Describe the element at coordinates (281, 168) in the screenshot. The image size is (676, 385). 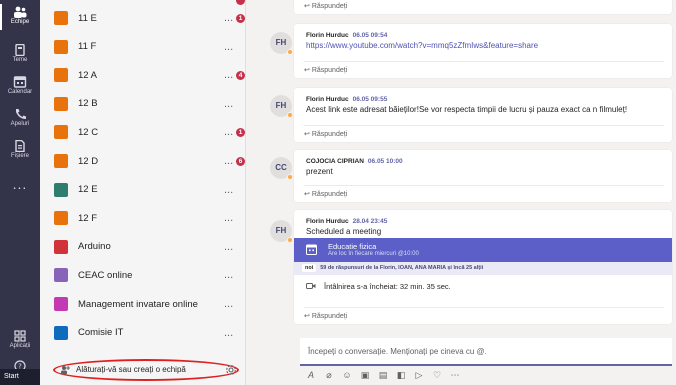
I see `avatar: CC` at that location.